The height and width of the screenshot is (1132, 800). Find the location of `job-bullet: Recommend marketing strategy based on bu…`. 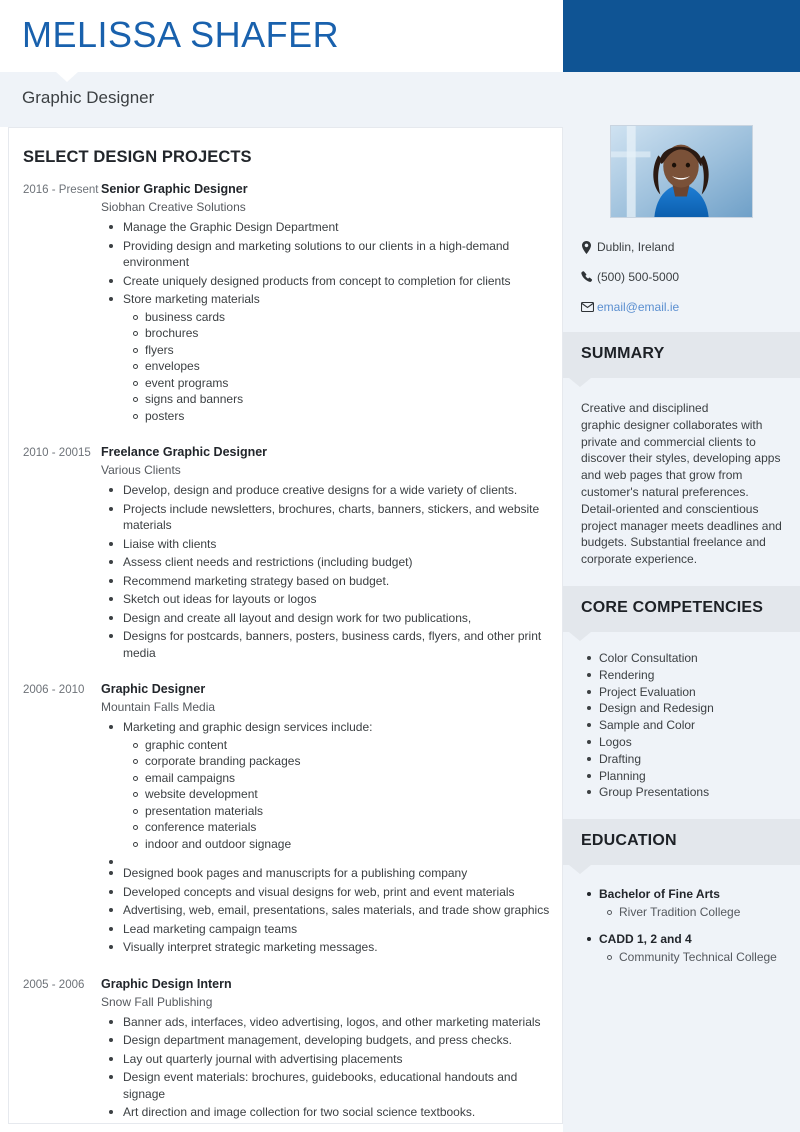

job-bullet: Recommend marketing strategy based on bu… is located at coordinates (329, 581).